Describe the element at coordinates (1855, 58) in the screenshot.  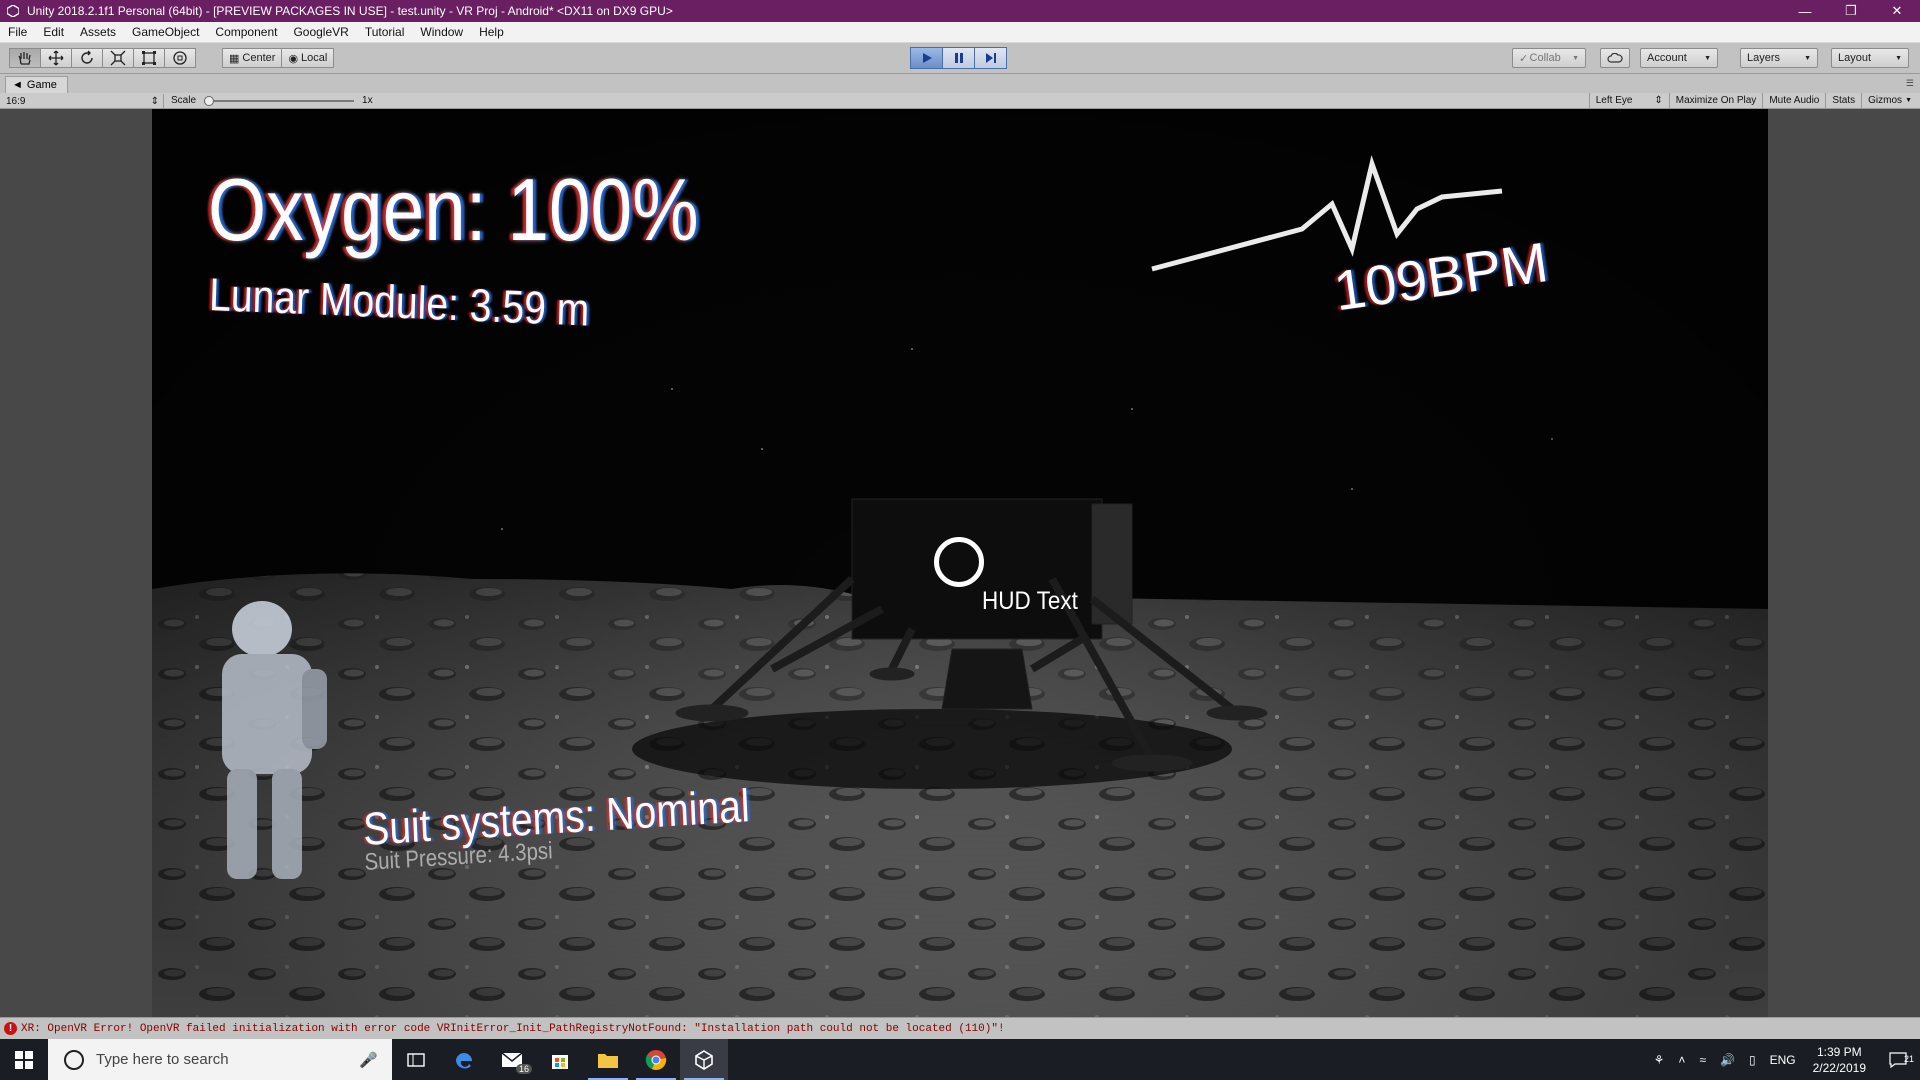
I see `layout-label: Layout` at that location.